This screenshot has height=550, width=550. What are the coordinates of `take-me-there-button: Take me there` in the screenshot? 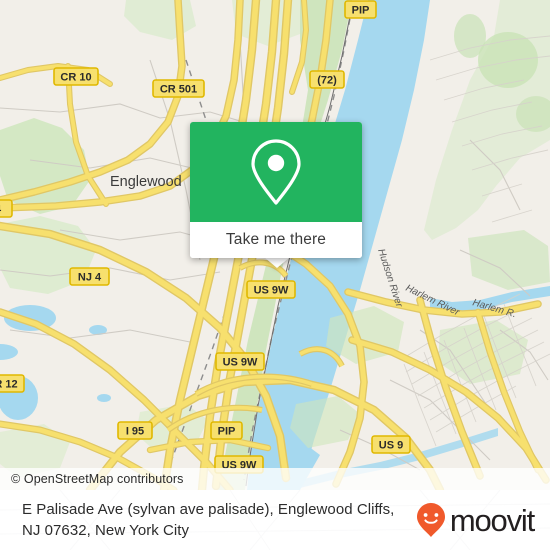 It's located at (276, 240).